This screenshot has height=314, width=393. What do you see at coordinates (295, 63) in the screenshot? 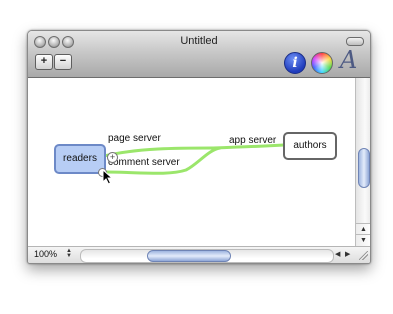
I see `info-icon: i` at bounding box center [295, 63].